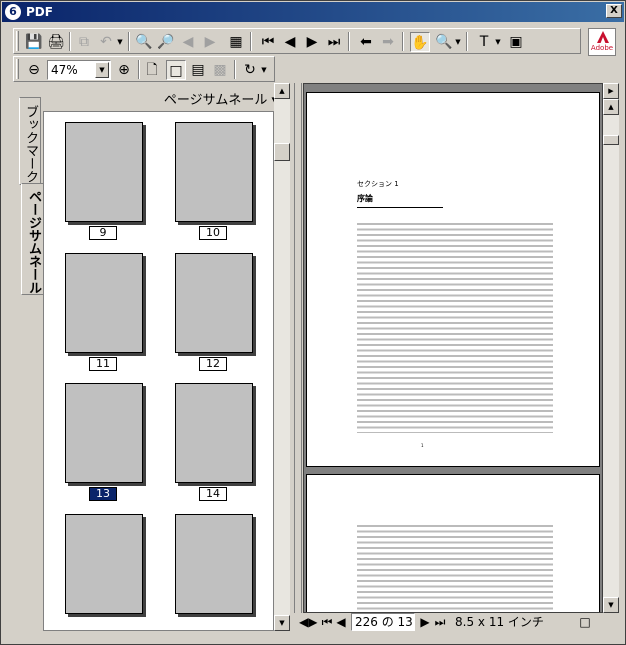  I want to click on next-view-page-icon: ▶, so click(210, 42).